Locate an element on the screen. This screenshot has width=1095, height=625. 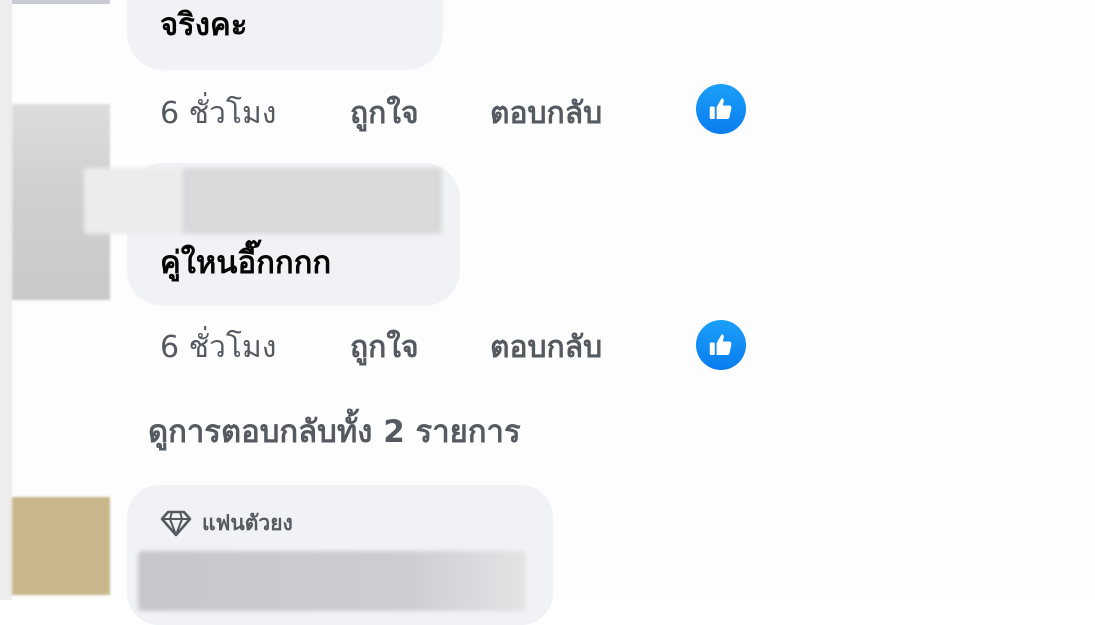
view-replies-link: ดูการตอบกลับทั้ง 2 รายการ is located at coordinates (334, 432).